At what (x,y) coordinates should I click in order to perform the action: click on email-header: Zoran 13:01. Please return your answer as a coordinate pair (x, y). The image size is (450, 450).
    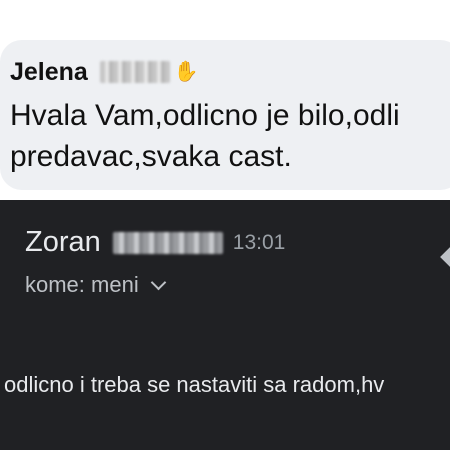
    Looking at the image, I should click on (155, 242).